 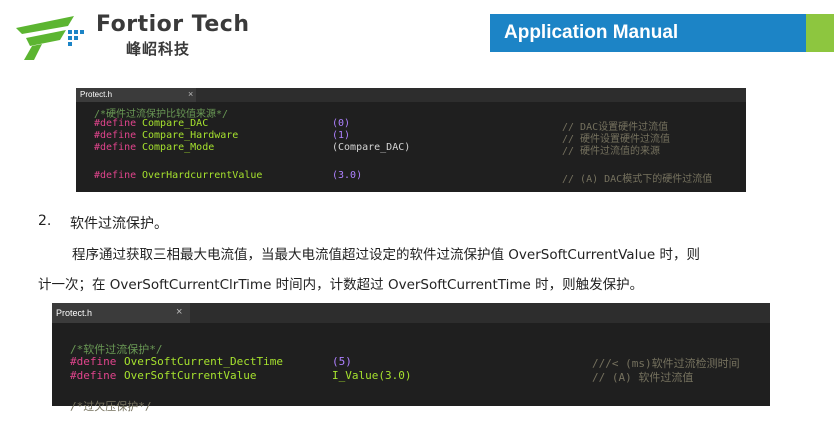 I want to click on code-value: (1), so click(x=341, y=135).